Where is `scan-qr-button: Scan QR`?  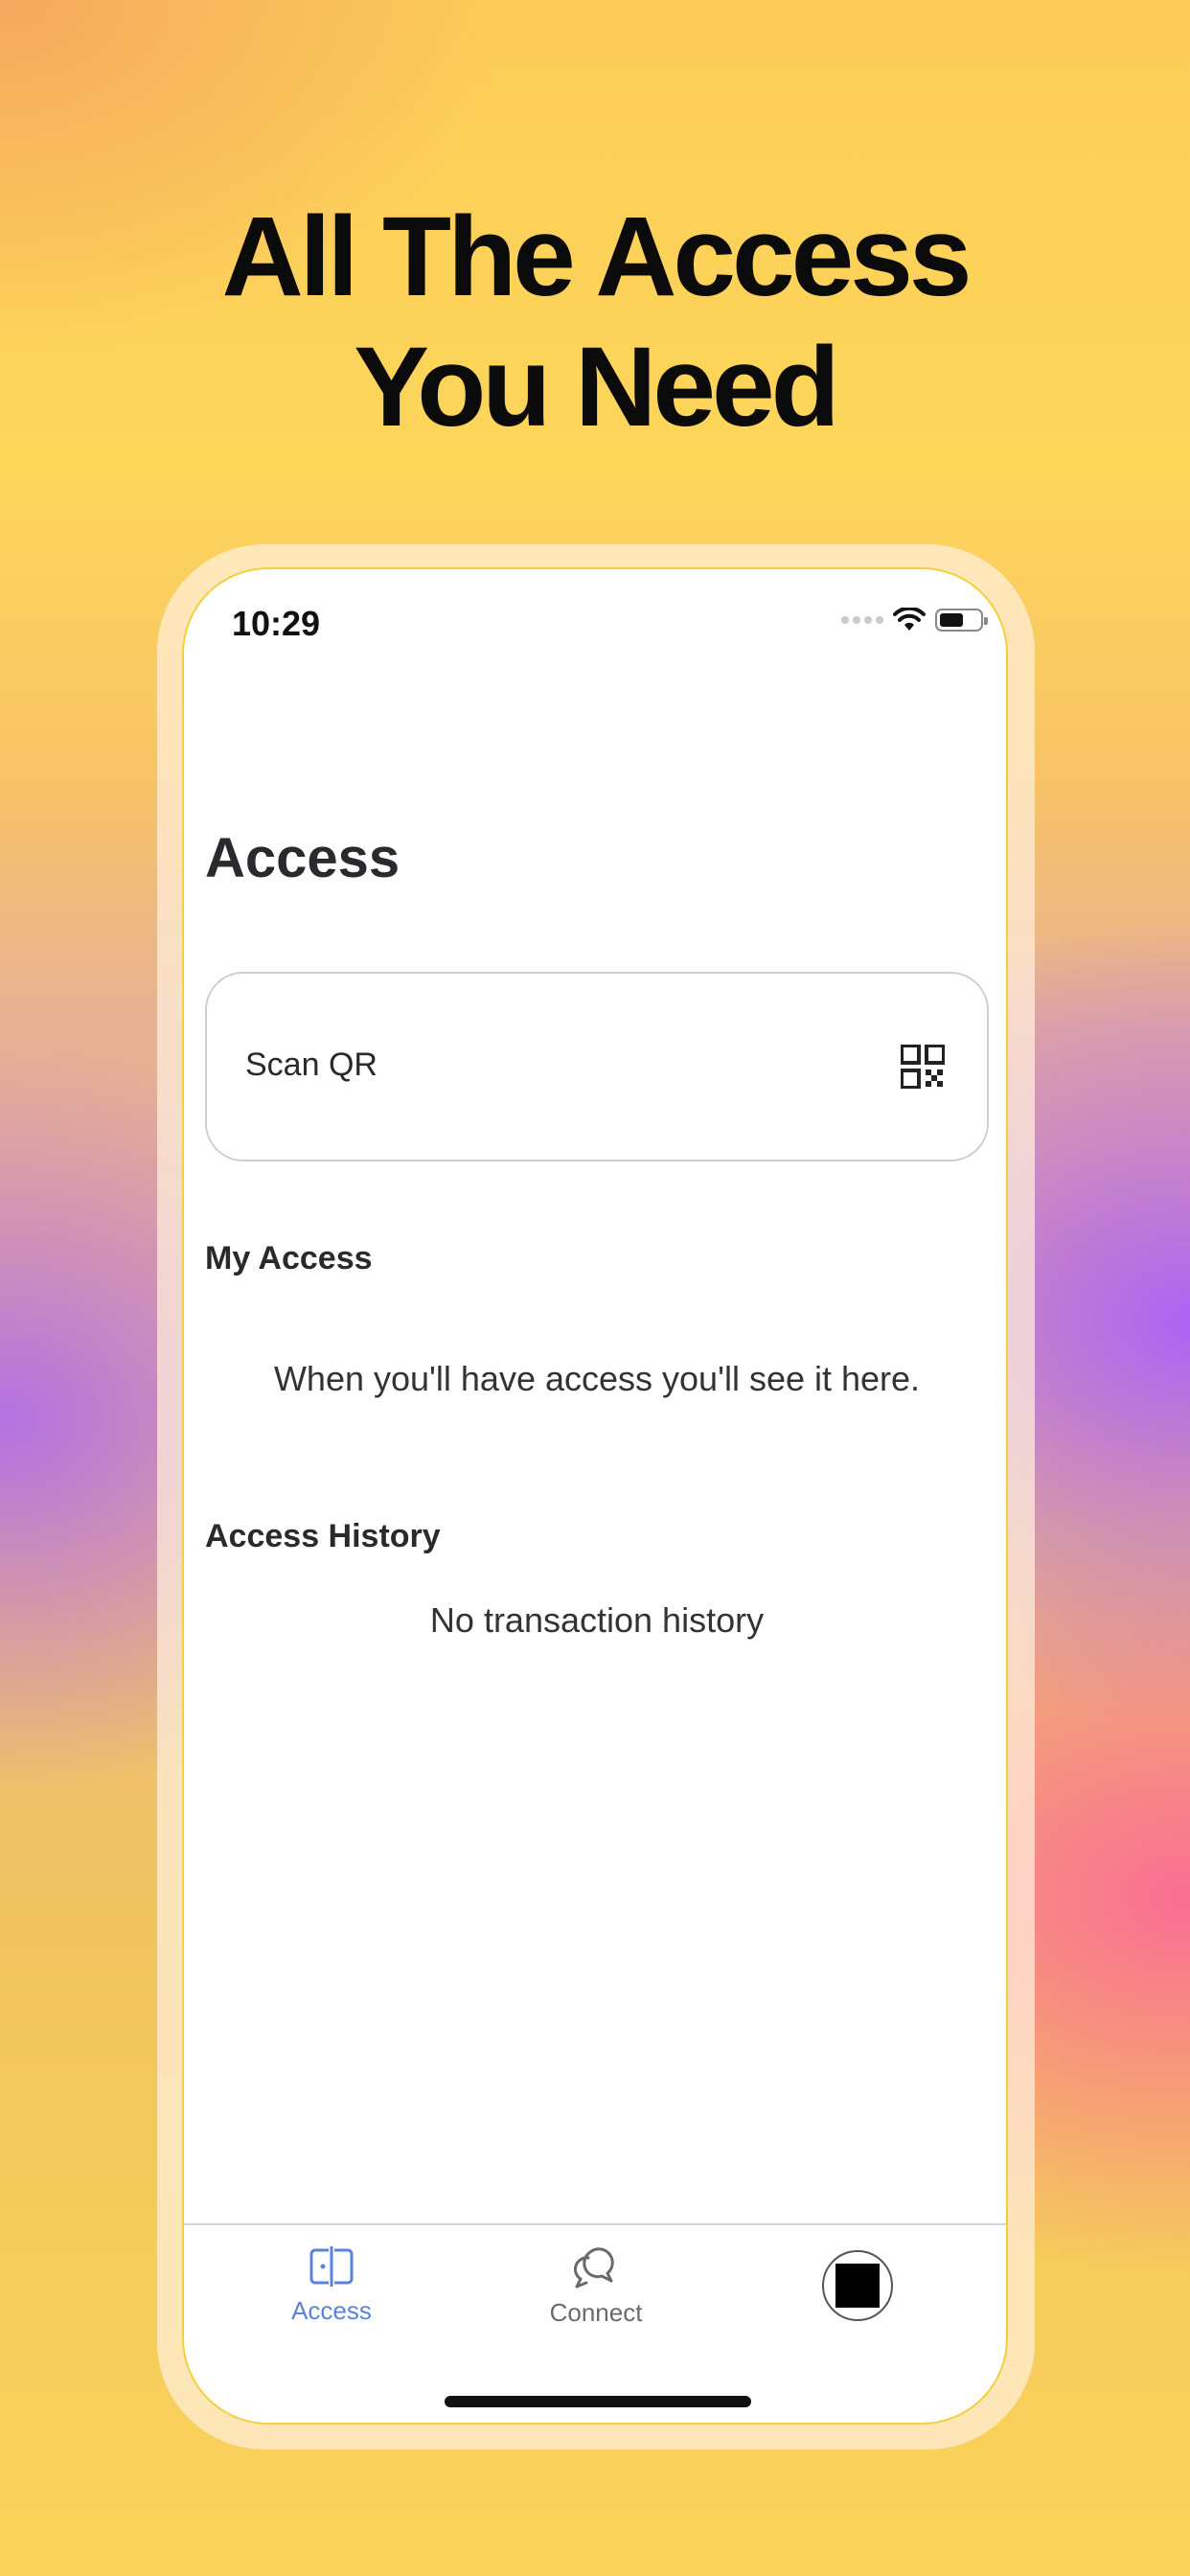
scan-qr-button: Scan QR is located at coordinates (597, 1067).